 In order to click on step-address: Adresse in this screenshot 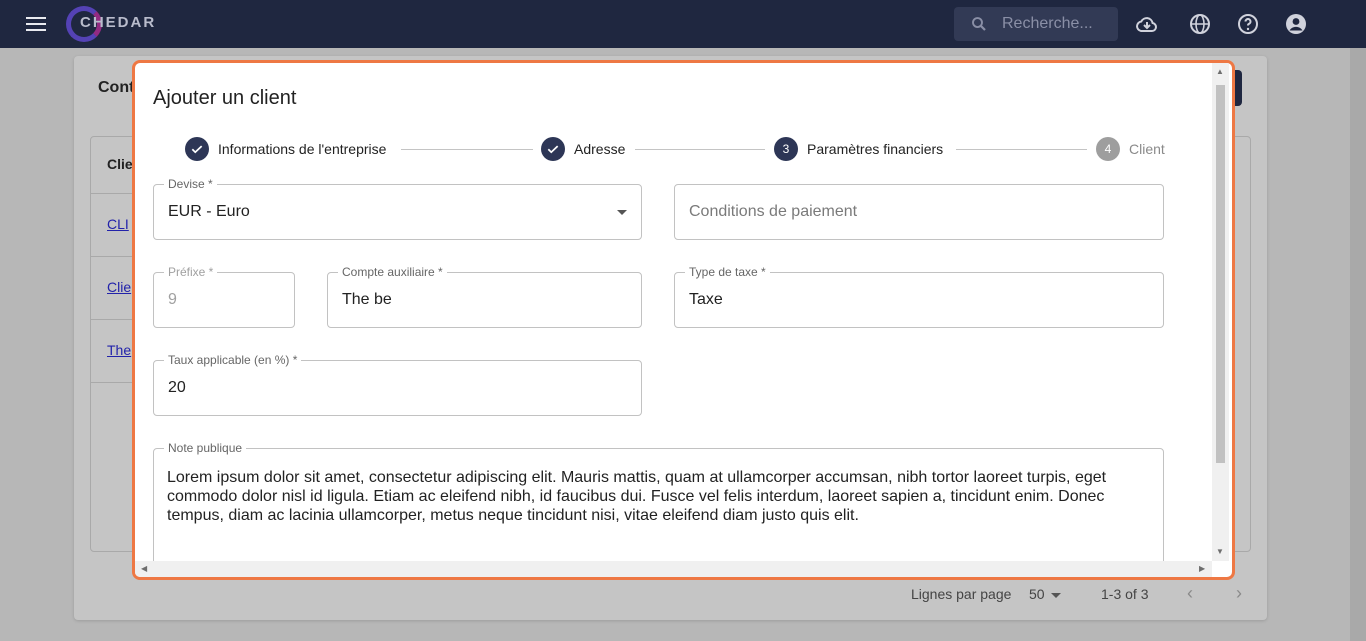, I will do `click(583, 149)`.